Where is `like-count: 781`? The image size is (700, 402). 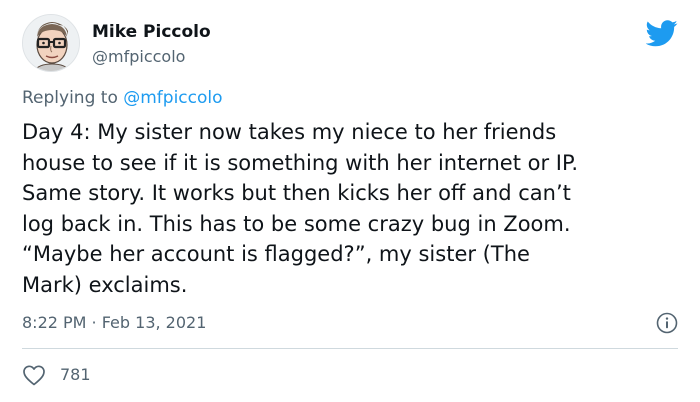 like-count: 781 is located at coordinates (75, 374).